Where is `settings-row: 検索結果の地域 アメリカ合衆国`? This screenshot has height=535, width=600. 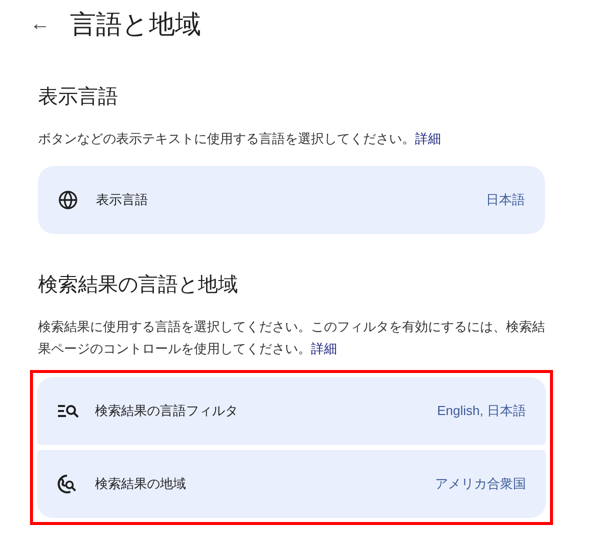
settings-row: 検索結果の地域 アメリカ合衆国 is located at coordinates (291, 484).